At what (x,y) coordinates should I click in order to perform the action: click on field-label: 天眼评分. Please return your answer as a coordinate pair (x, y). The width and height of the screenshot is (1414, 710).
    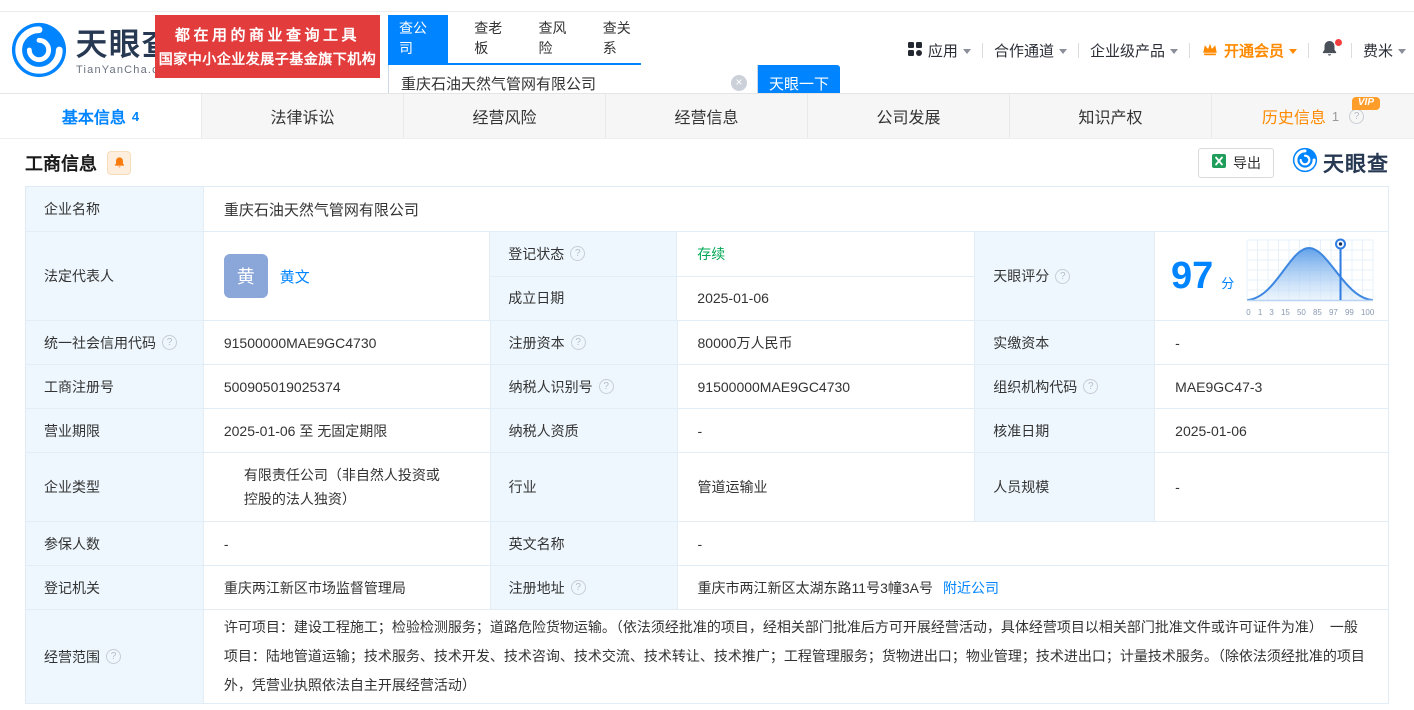
    Looking at the image, I should click on (1065, 276).